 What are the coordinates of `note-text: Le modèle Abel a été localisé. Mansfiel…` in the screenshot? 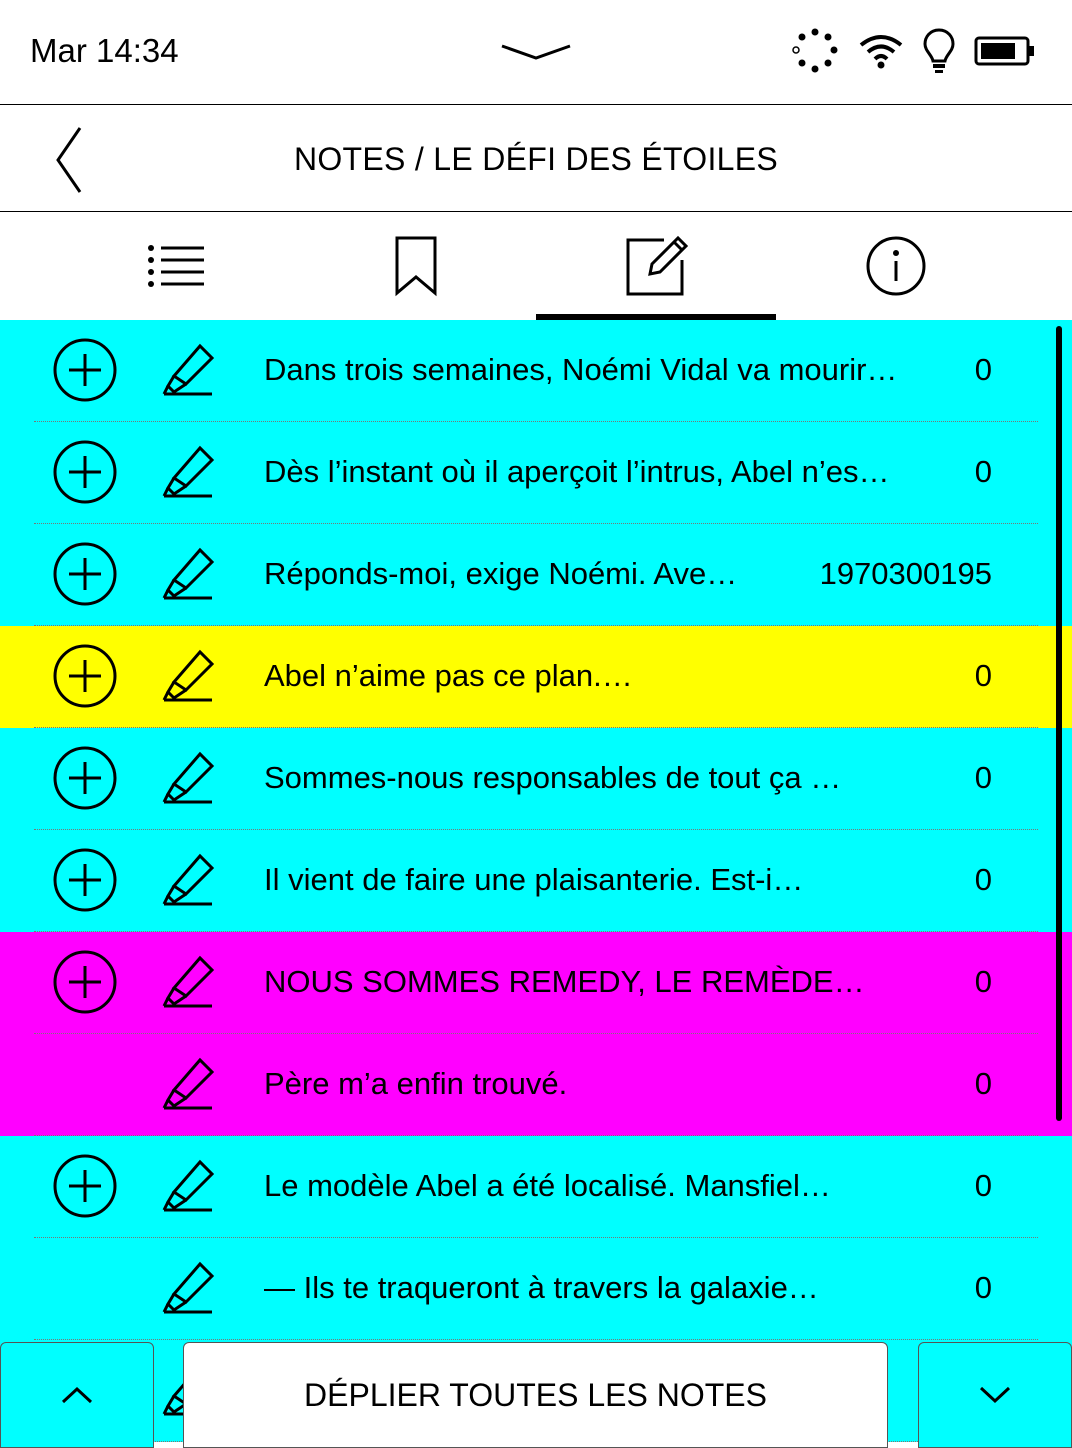 It's located at (547, 1185).